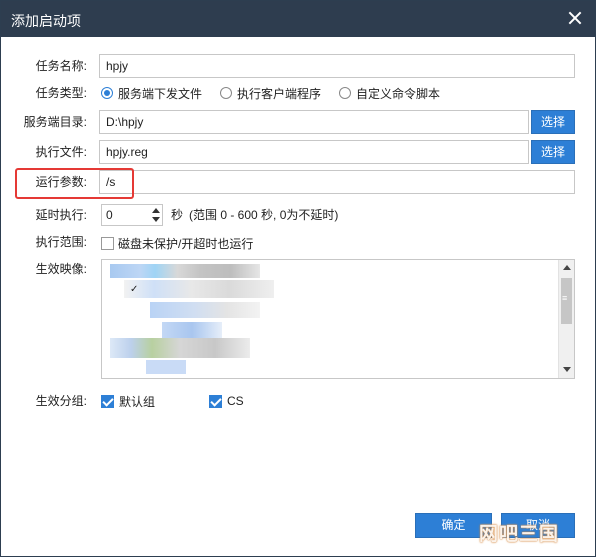 This screenshot has height=557, width=596. What do you see at coordinates (156, 210) in the screenshot?
I see `stepper-up-icon` at bounding box center [156, 210].